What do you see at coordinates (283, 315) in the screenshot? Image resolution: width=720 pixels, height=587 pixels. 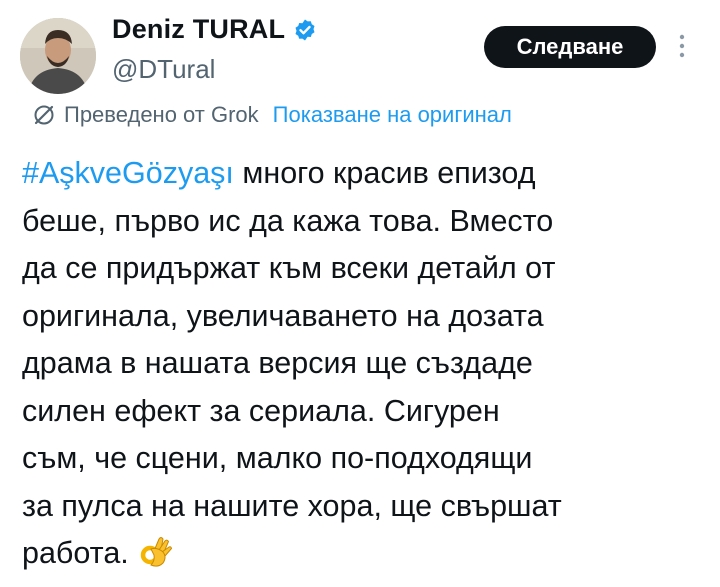 I see `tweet-line: оригинала, увеличаването на дозата` at bounding box center [283, 315].